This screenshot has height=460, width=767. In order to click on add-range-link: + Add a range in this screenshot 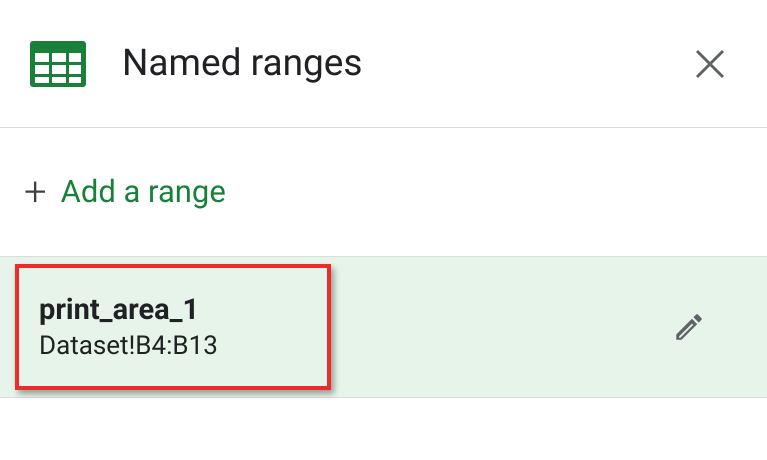, I will do `click(125, 192)`.